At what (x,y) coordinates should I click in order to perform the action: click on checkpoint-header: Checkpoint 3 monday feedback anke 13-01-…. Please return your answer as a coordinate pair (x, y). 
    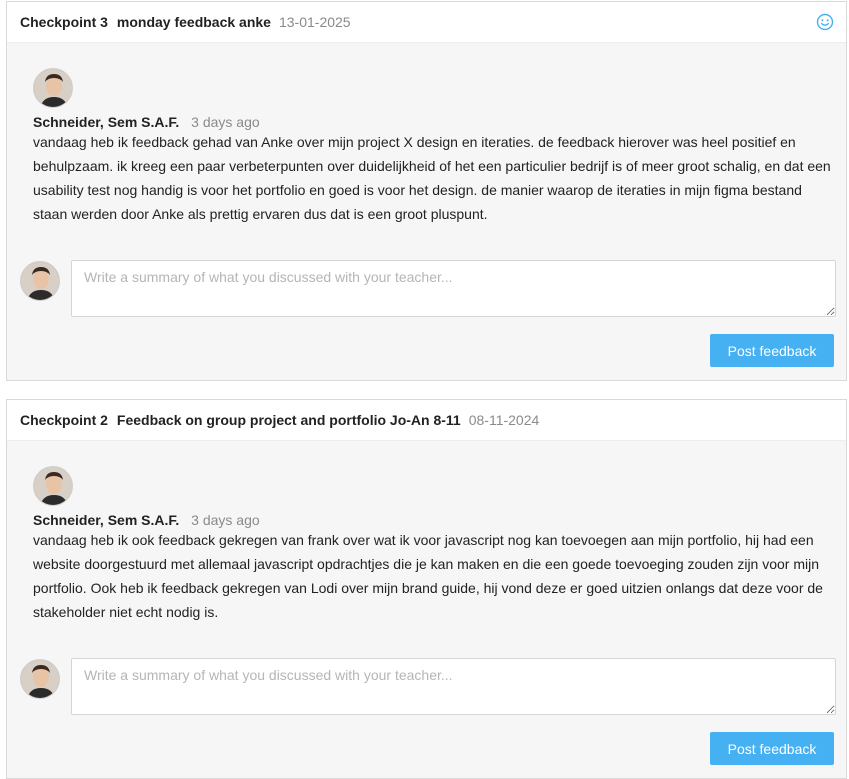
    Looking at the image, I should click on (426, 22).